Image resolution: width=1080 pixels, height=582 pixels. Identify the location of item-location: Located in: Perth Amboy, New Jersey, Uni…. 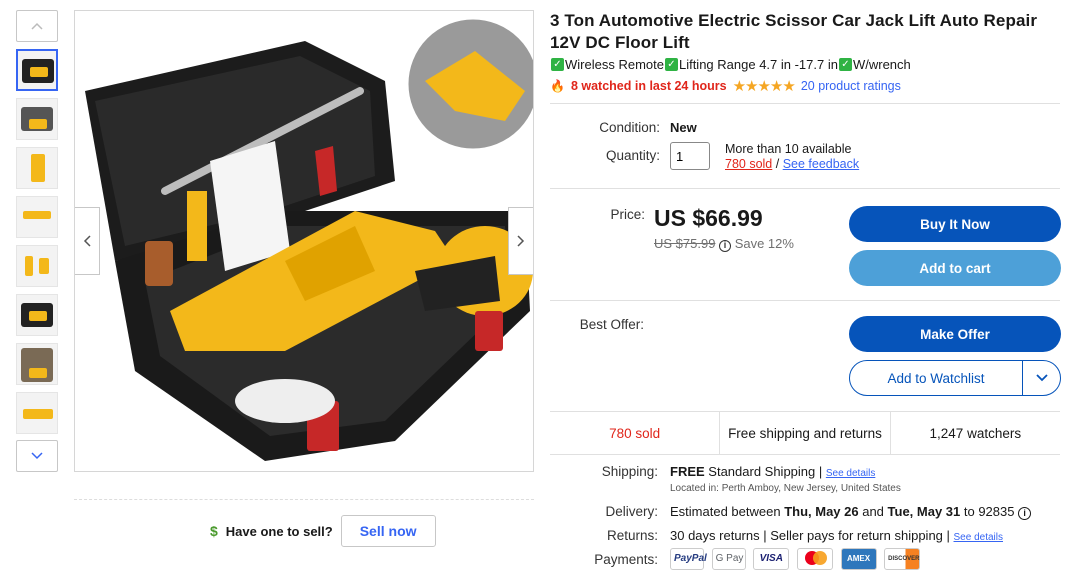
(785, 488).